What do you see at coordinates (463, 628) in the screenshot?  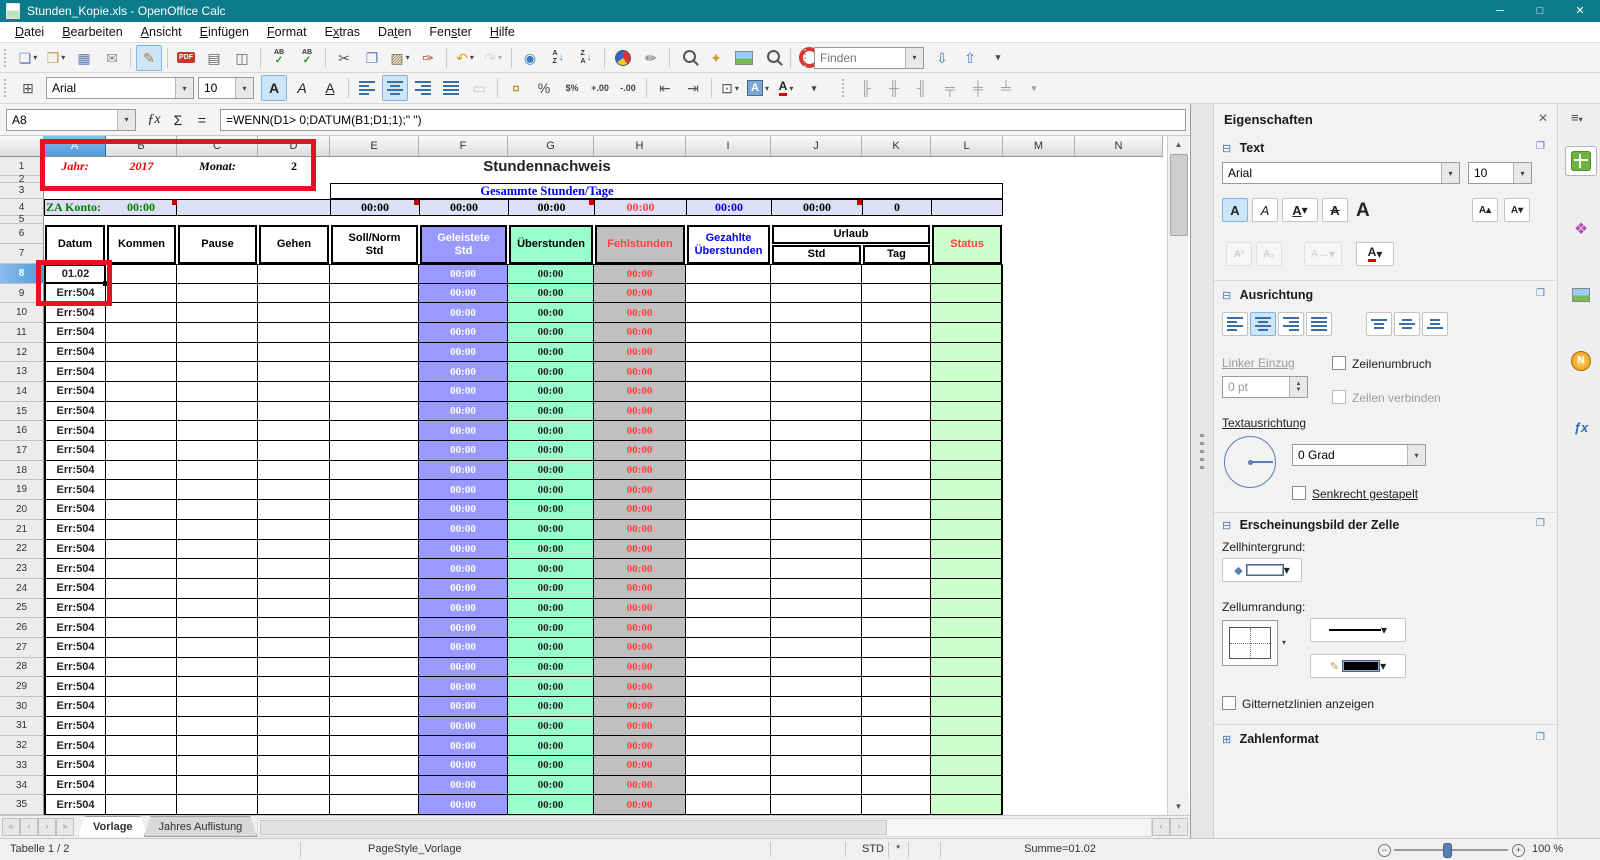 I see `cell-F26: 00:00` at bounding box center [463, 628].